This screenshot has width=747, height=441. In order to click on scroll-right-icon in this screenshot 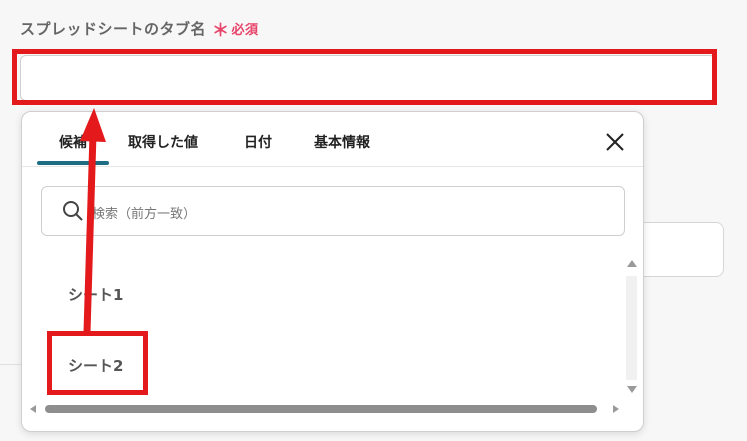, I will do `click(616, 409)`.